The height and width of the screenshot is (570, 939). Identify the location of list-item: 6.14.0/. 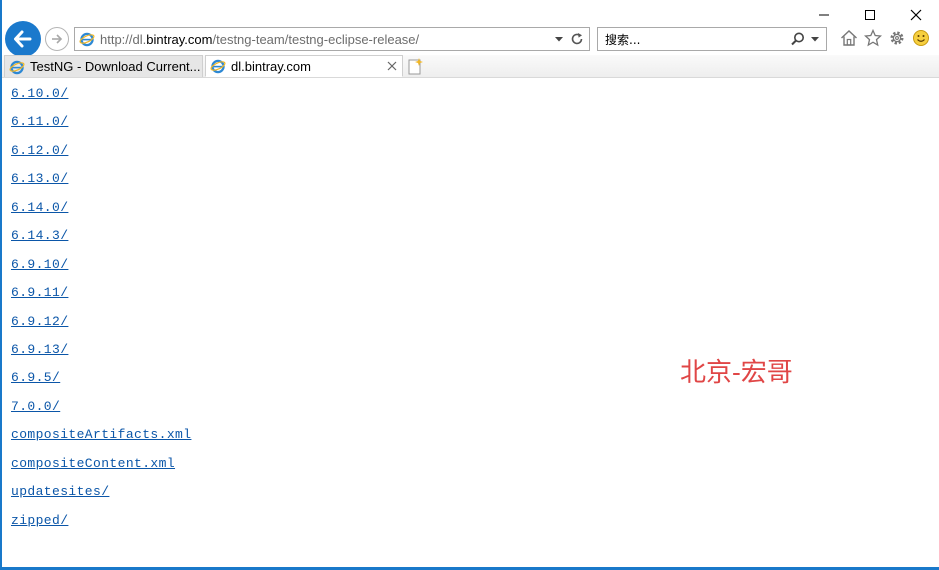
(101, 206).